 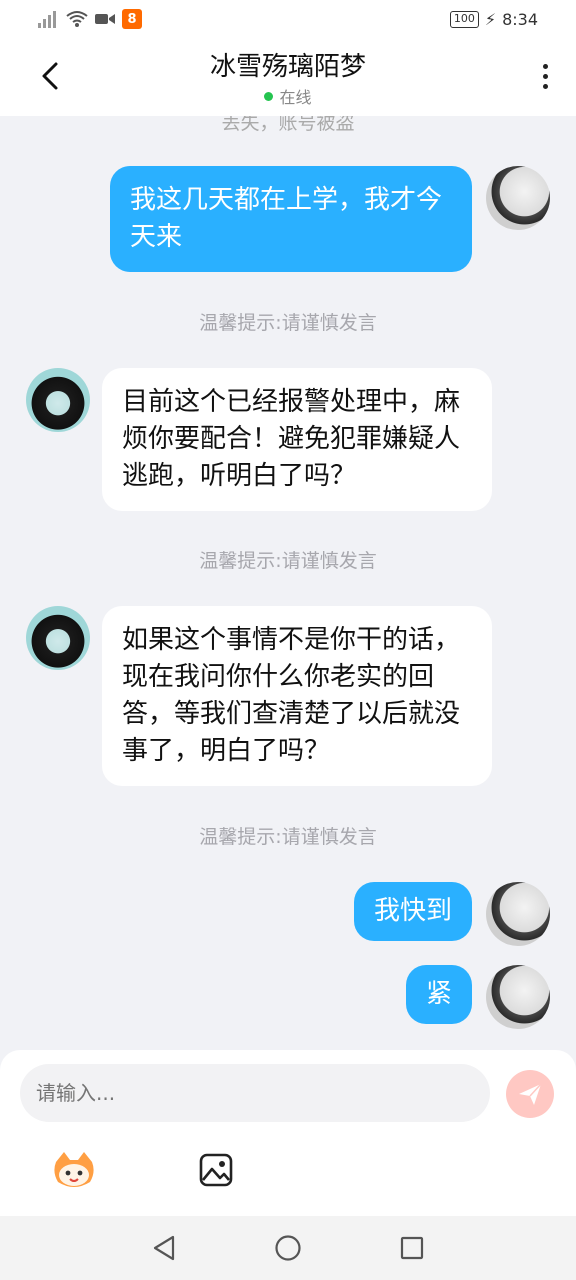 I want to click on message-row-incoming: 目前这个已经报警处理中，麻烦你要配合！避免犯罪嫌疑人逃跑，听明白了吗？, so click(x=288, y=439).